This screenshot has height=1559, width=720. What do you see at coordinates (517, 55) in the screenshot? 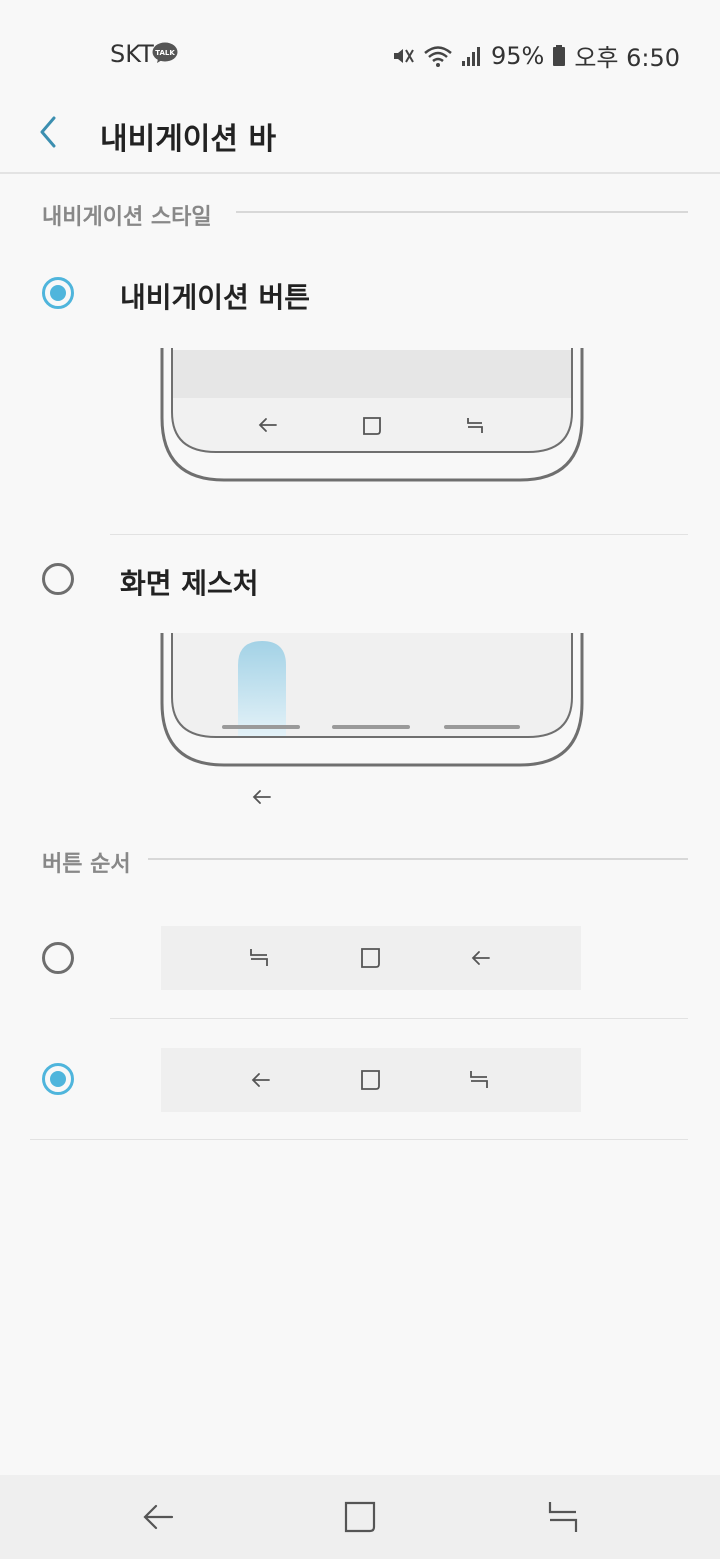
I see `battery-percent: 95%` at bounding box center [517, 55].